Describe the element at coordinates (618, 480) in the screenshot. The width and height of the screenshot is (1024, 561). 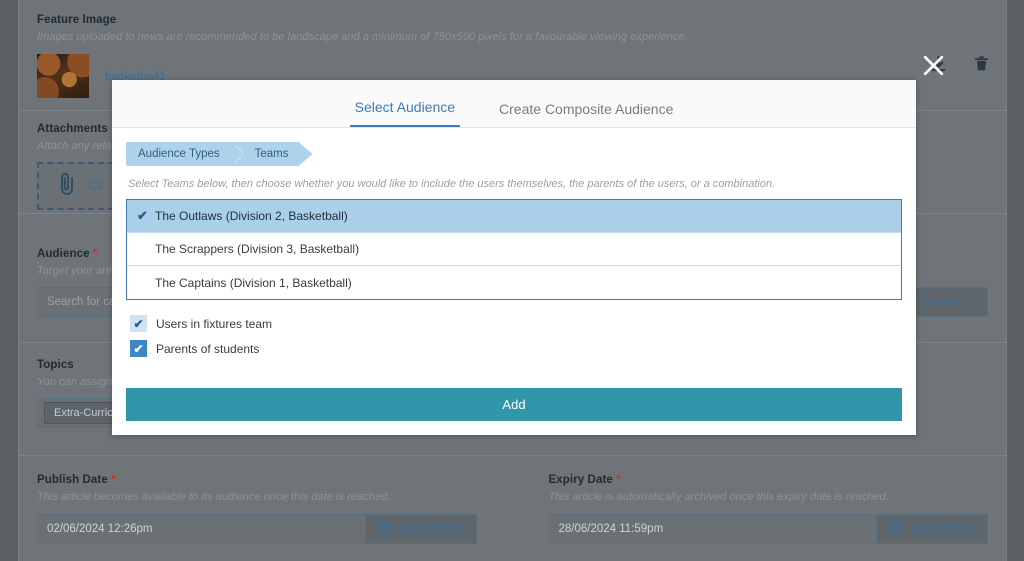
I see `expiry-date-required-marker: *` at that location.